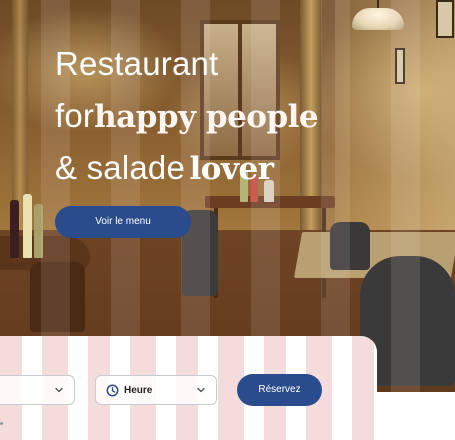 This screenshot has height=440, width=455. What do you see at coordinates (231, 169) in the screenshot?
I see `headline-emphasis: lover` at bounding box center [231, 169].